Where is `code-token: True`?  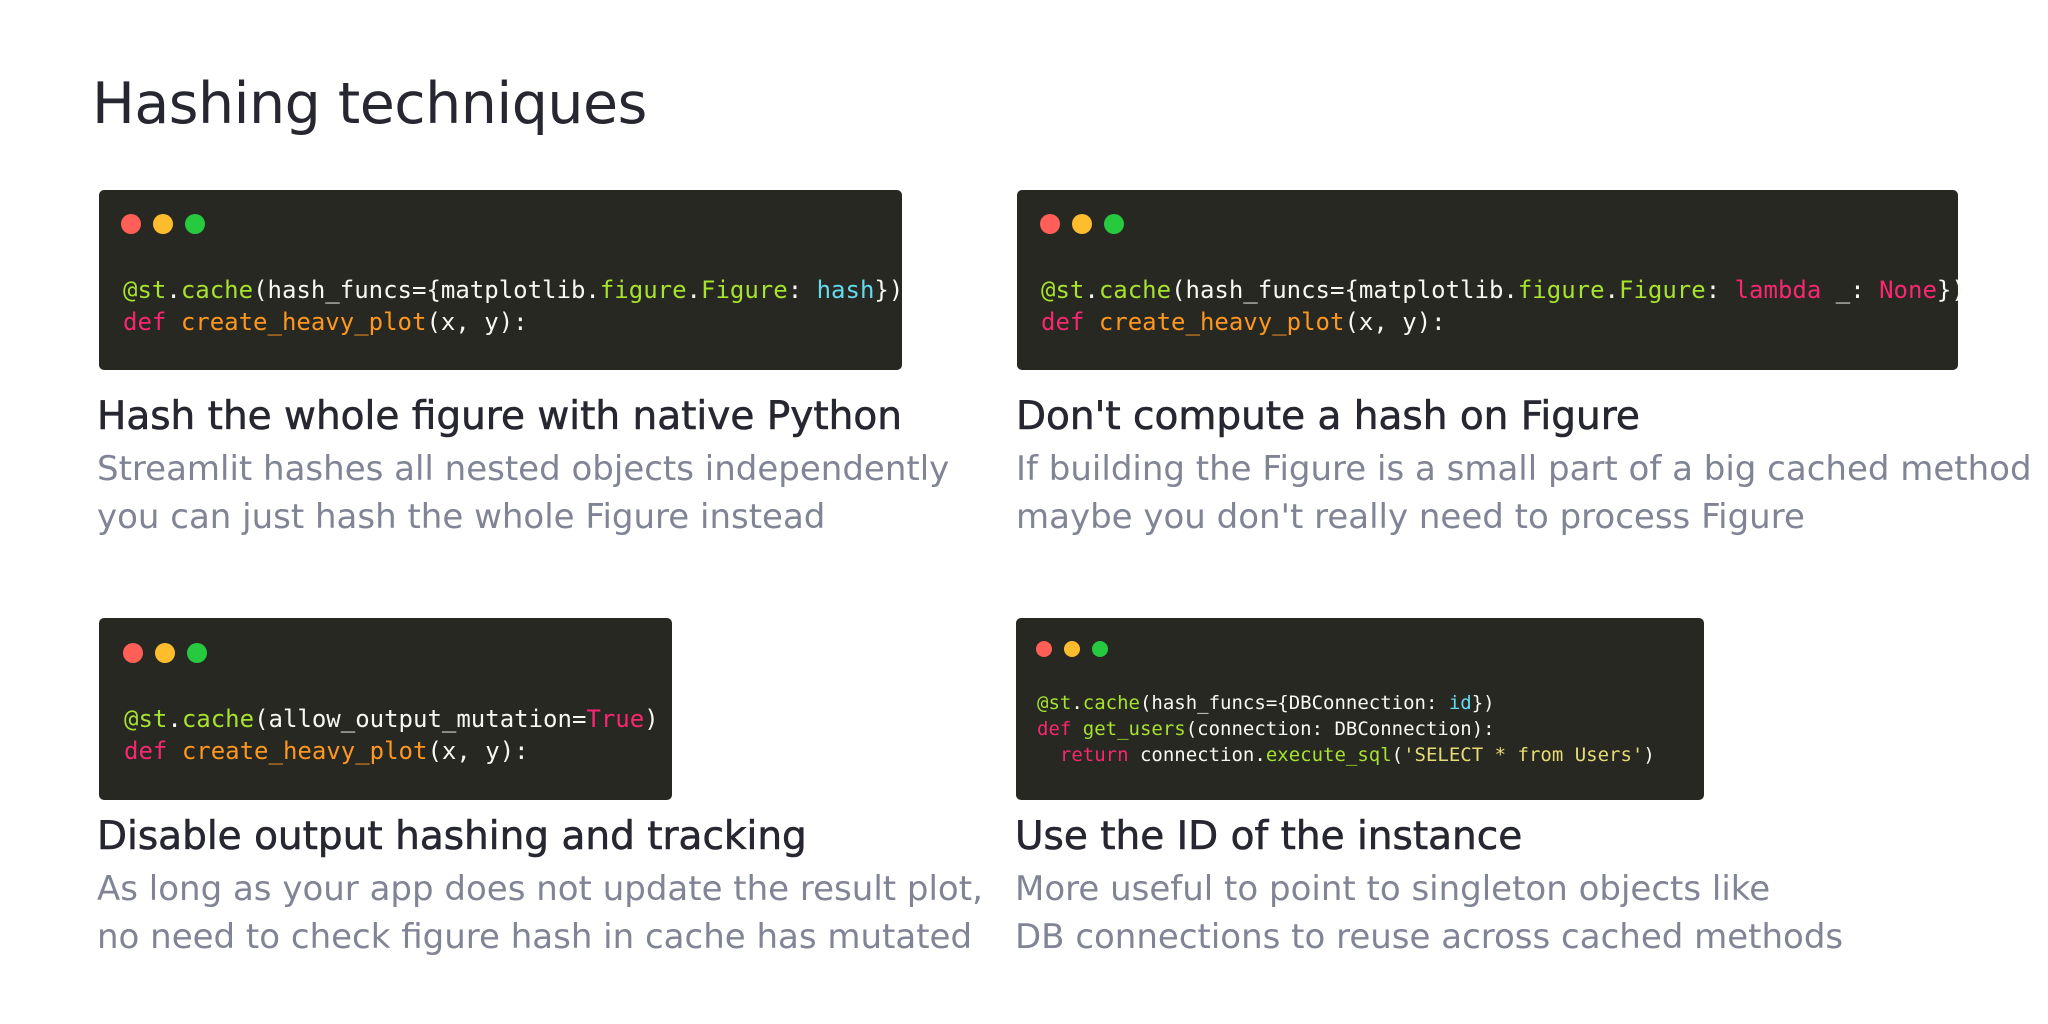 code-token: True is located at coordinates (615, 719).